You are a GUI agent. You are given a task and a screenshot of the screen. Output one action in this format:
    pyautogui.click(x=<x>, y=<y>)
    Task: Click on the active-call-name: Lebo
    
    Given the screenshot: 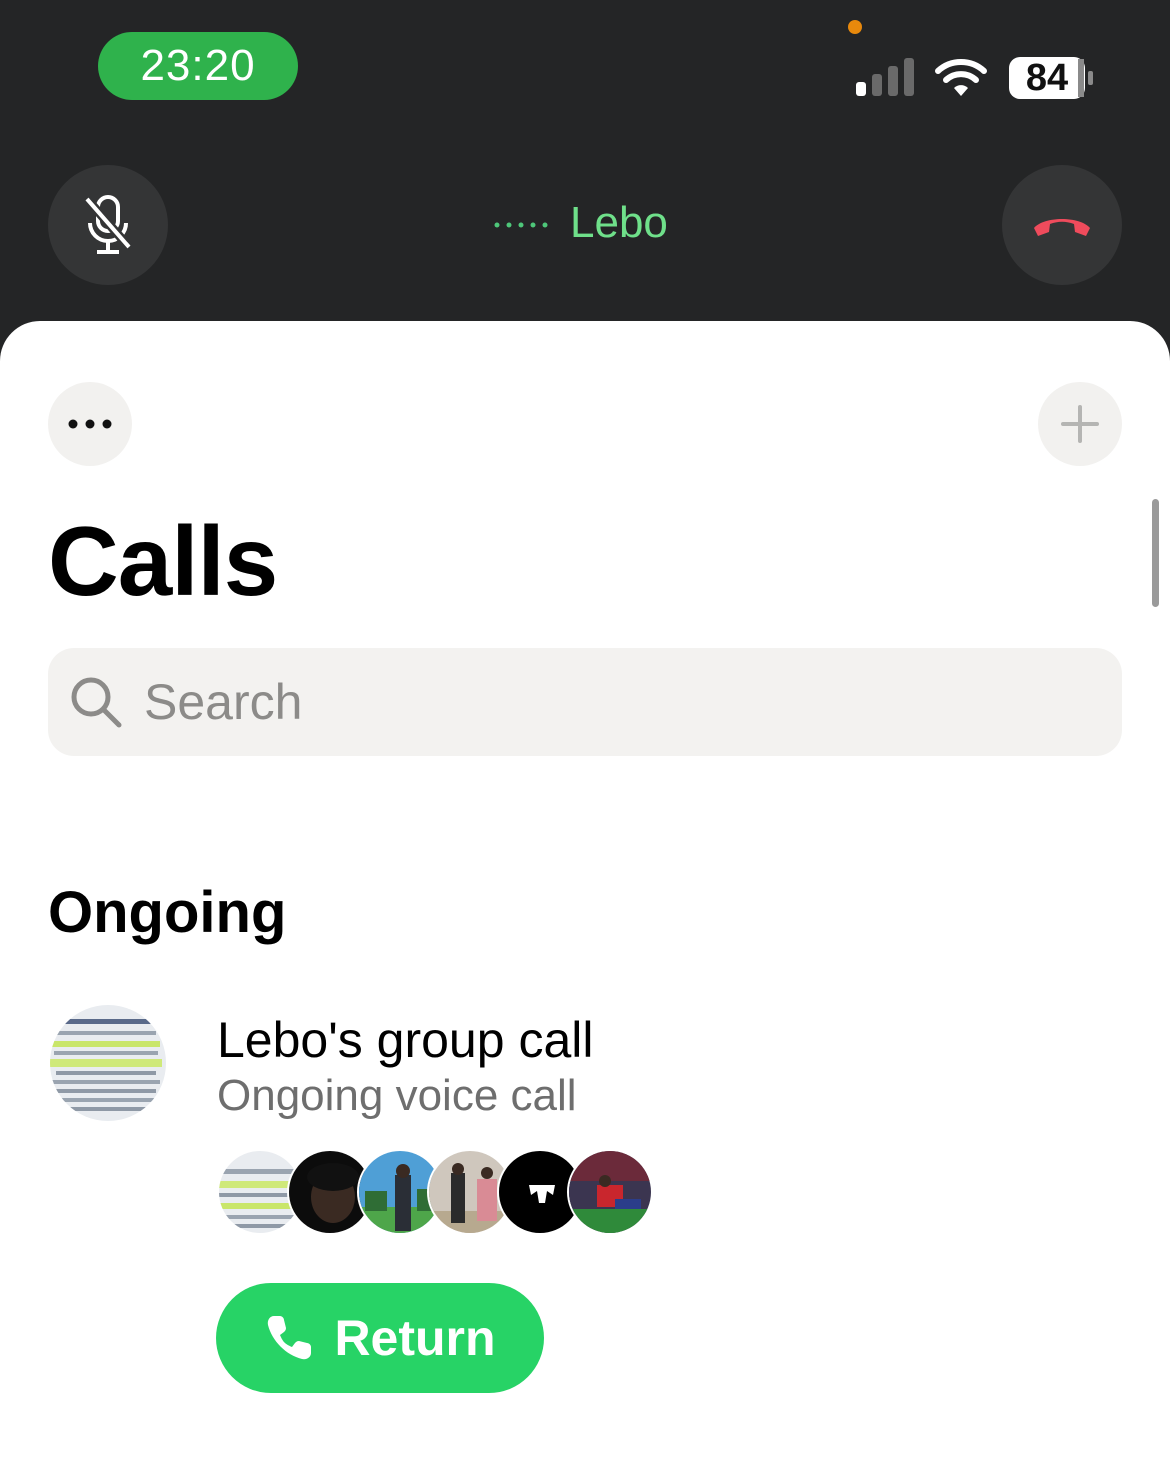 What is the action you would take?
    pyautogui.click(x=619, y=223)
    